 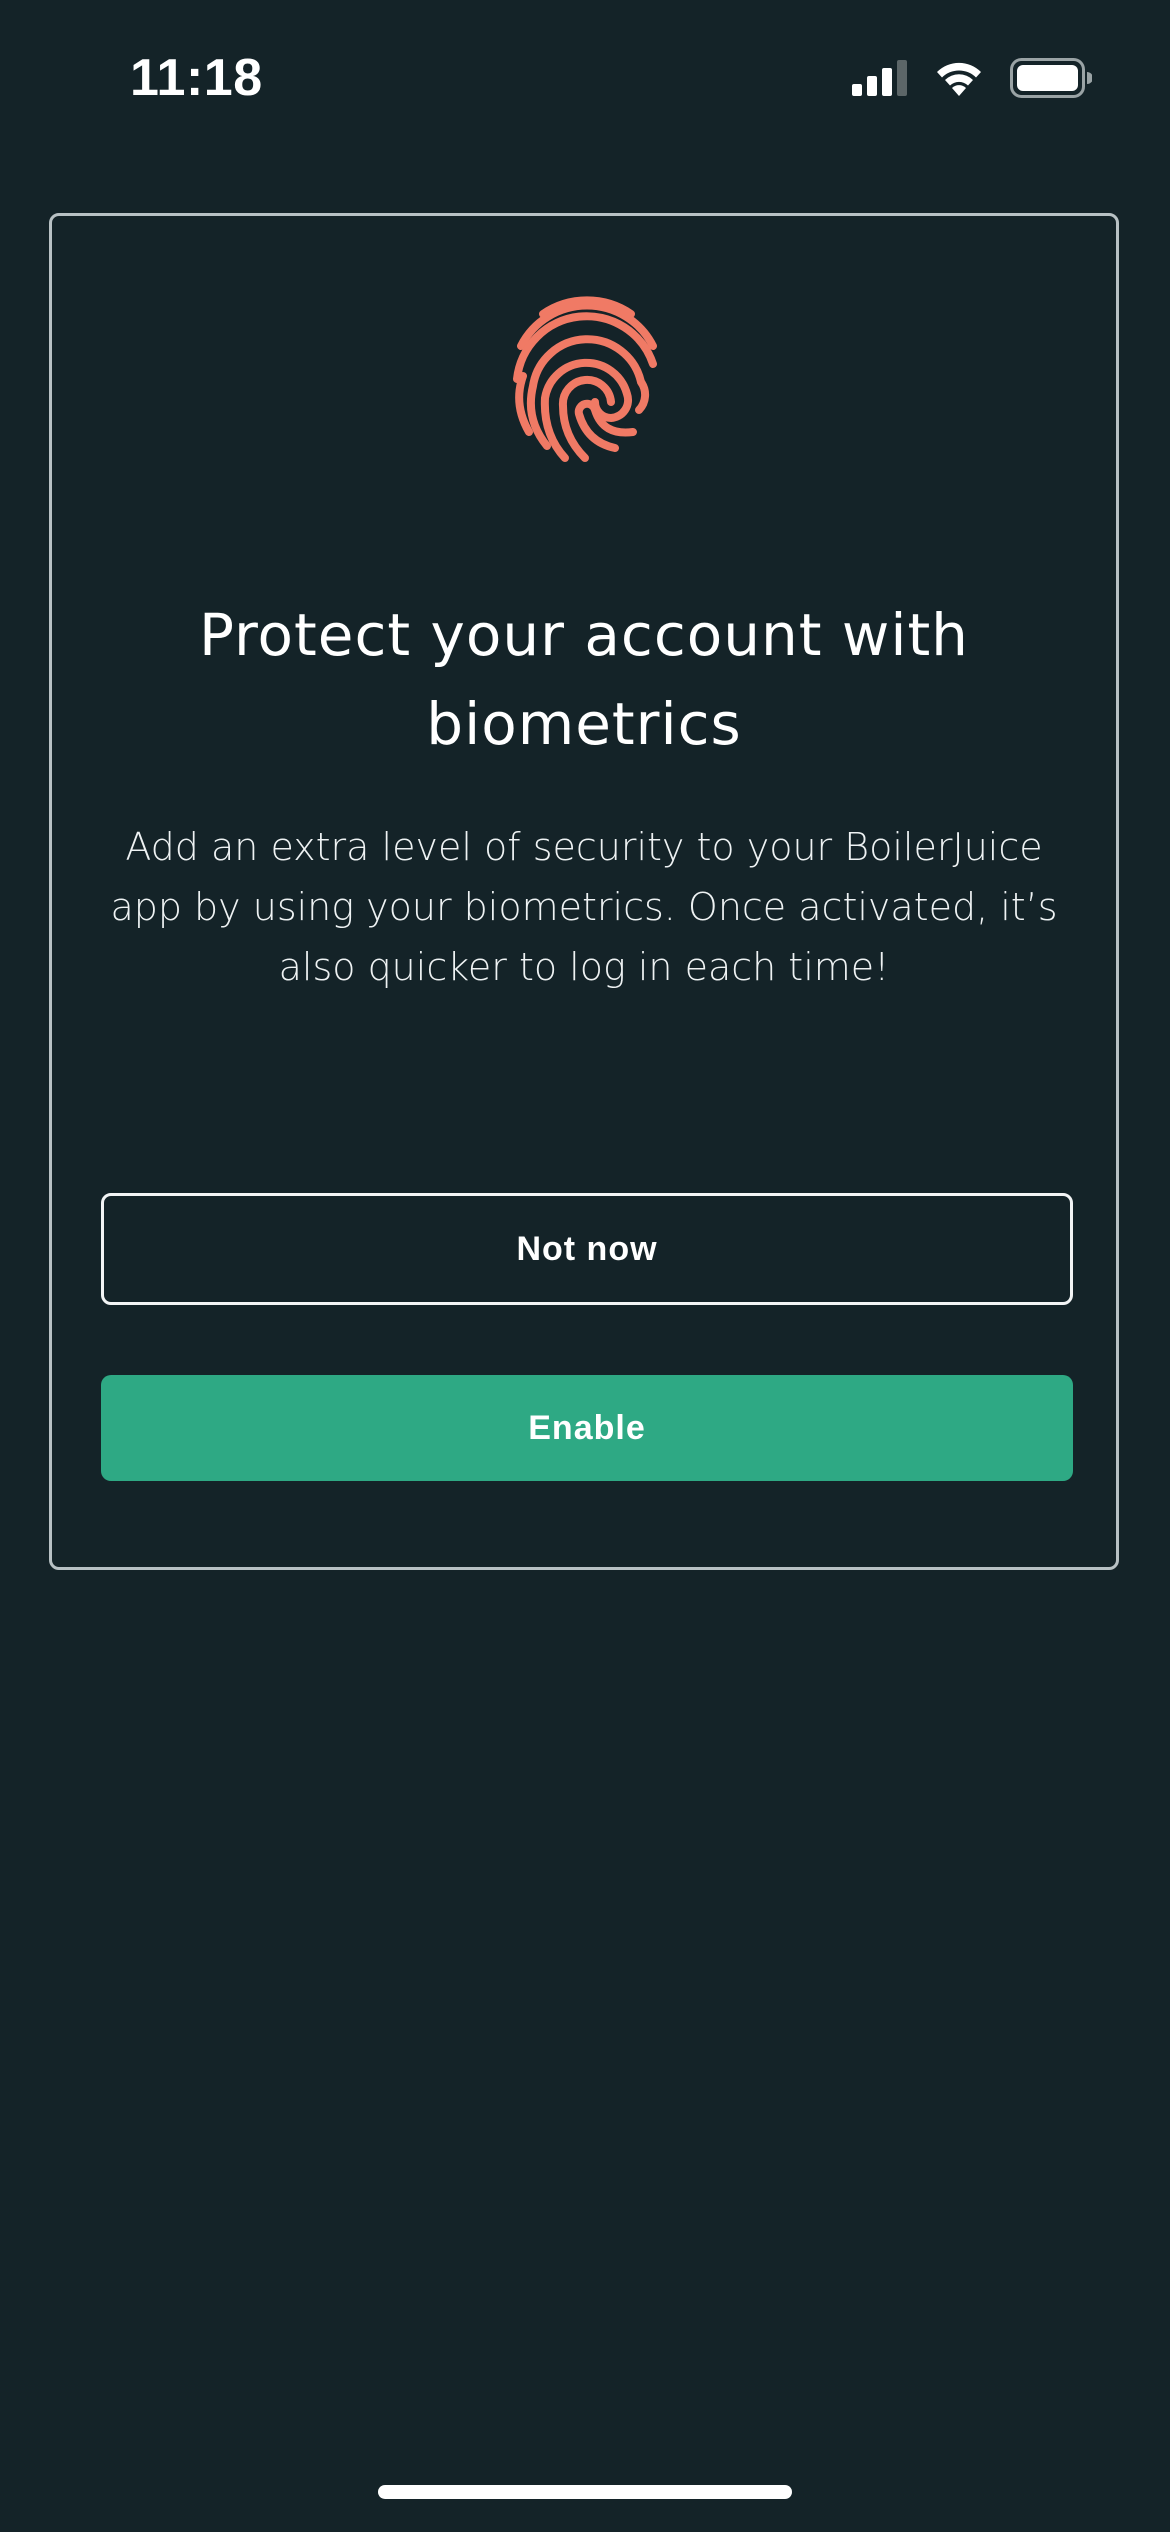 What do you see at coordinates (587, 1249) in the screenshot?
I see `not-now-button: Not now` at bounding box center [587, 1249].